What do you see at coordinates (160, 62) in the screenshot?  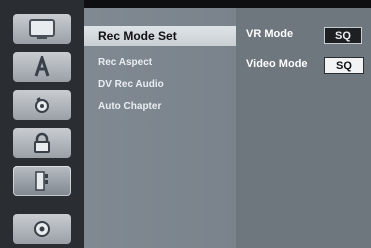 I see `submenu-item-rec-aspect: Rec Aspect` at bounding box center [160, 62].